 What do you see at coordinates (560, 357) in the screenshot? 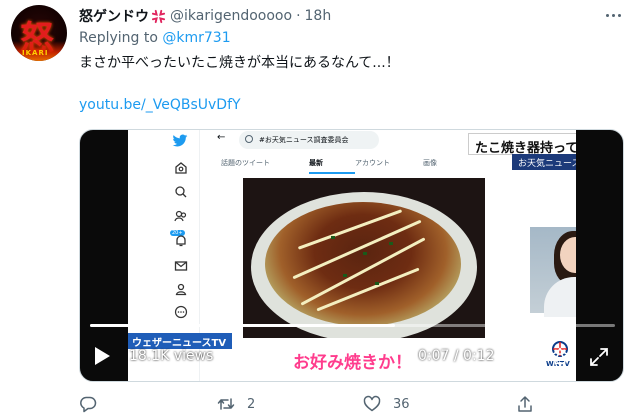
I see `settings-icon` at bounding box center [560, 357].